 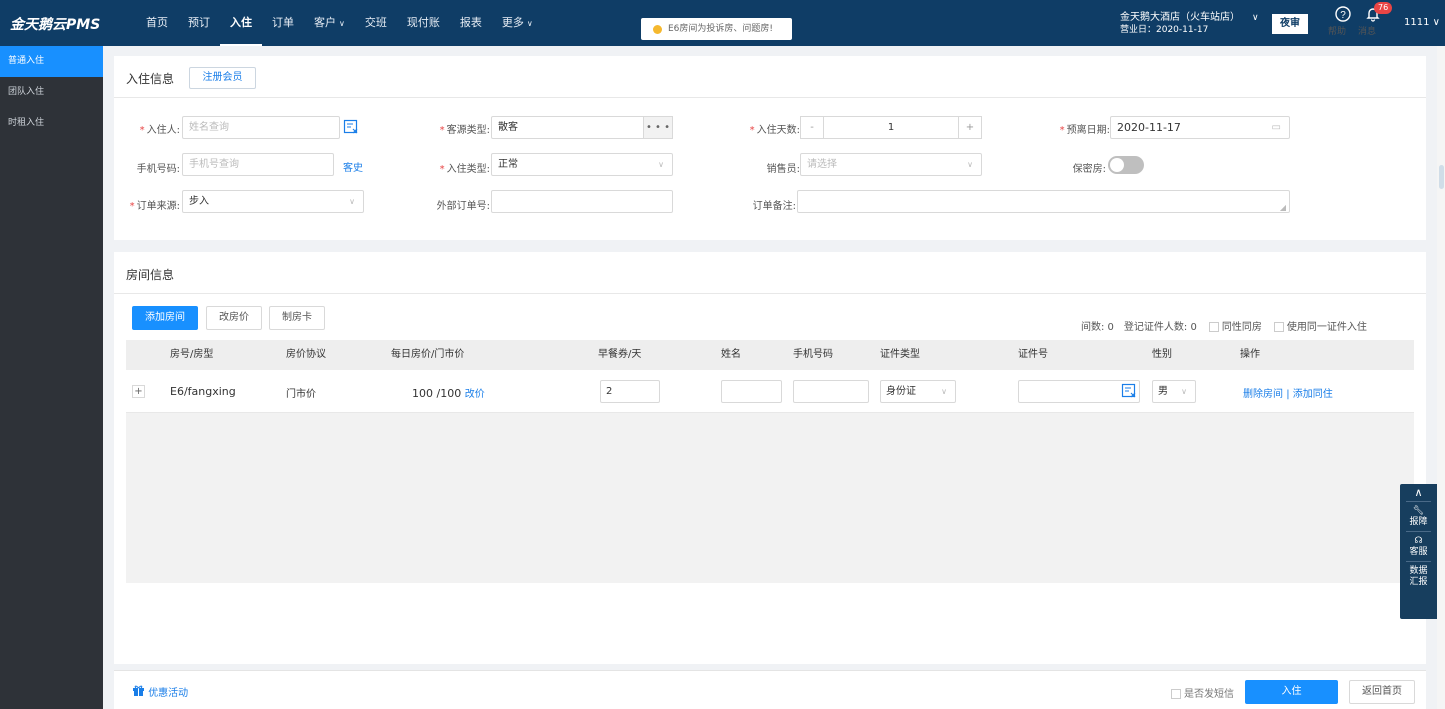 I want to click on order-remark-textarea: ◢, so click(x=1043, y=201).